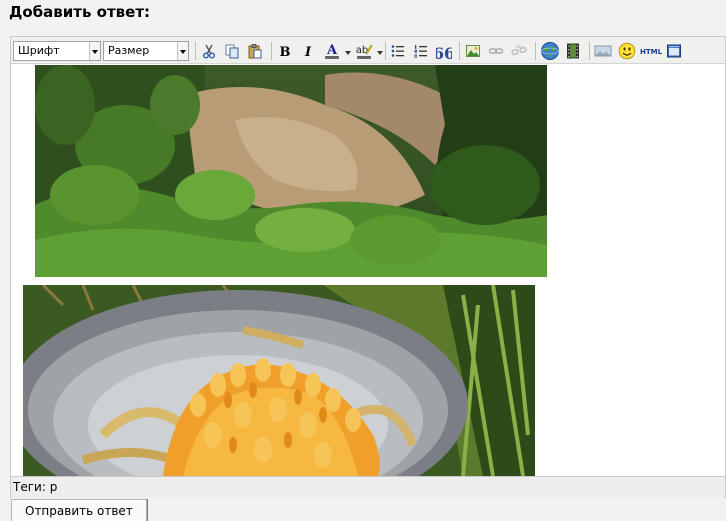 The image size is (726, 521). I want to click on bold-icon: B, so click(285, 52).